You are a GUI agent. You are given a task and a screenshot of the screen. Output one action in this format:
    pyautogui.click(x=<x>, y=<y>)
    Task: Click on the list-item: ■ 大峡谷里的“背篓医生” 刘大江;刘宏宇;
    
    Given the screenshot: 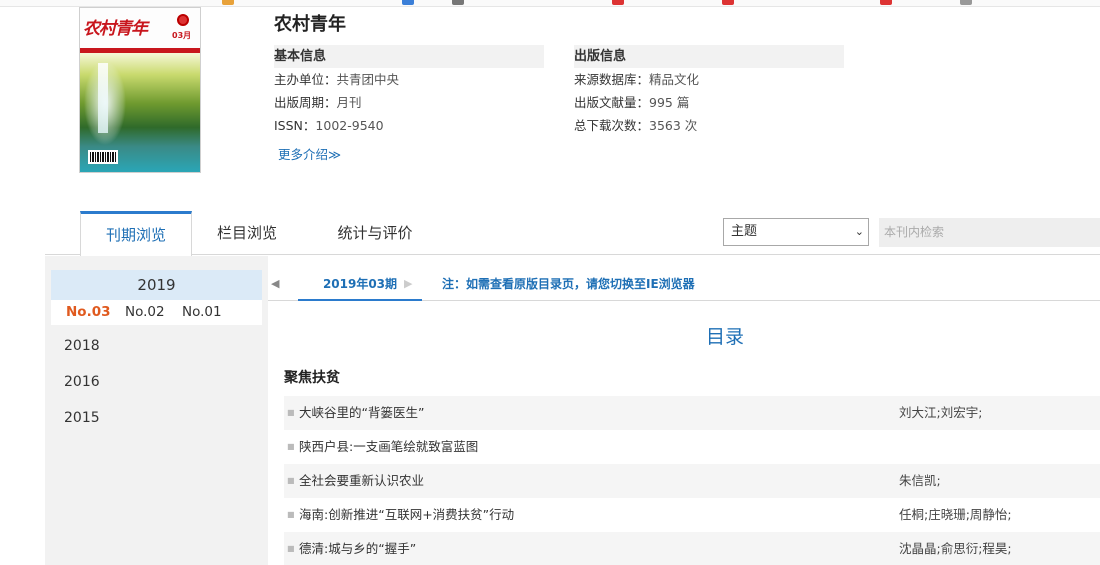 What is the action you would take?
    pyautogui.click(x=692, y=413)
    